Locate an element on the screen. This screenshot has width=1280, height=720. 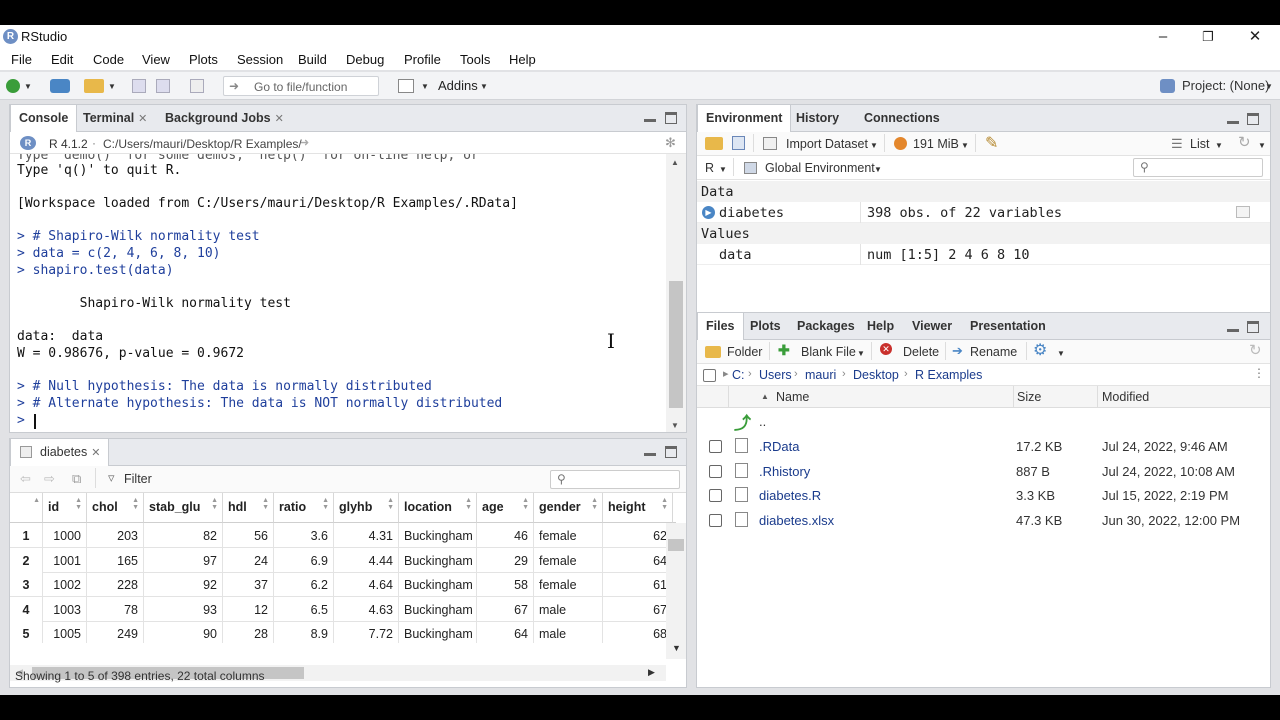
table-cell: 61 is located at coordinates (638, 585).